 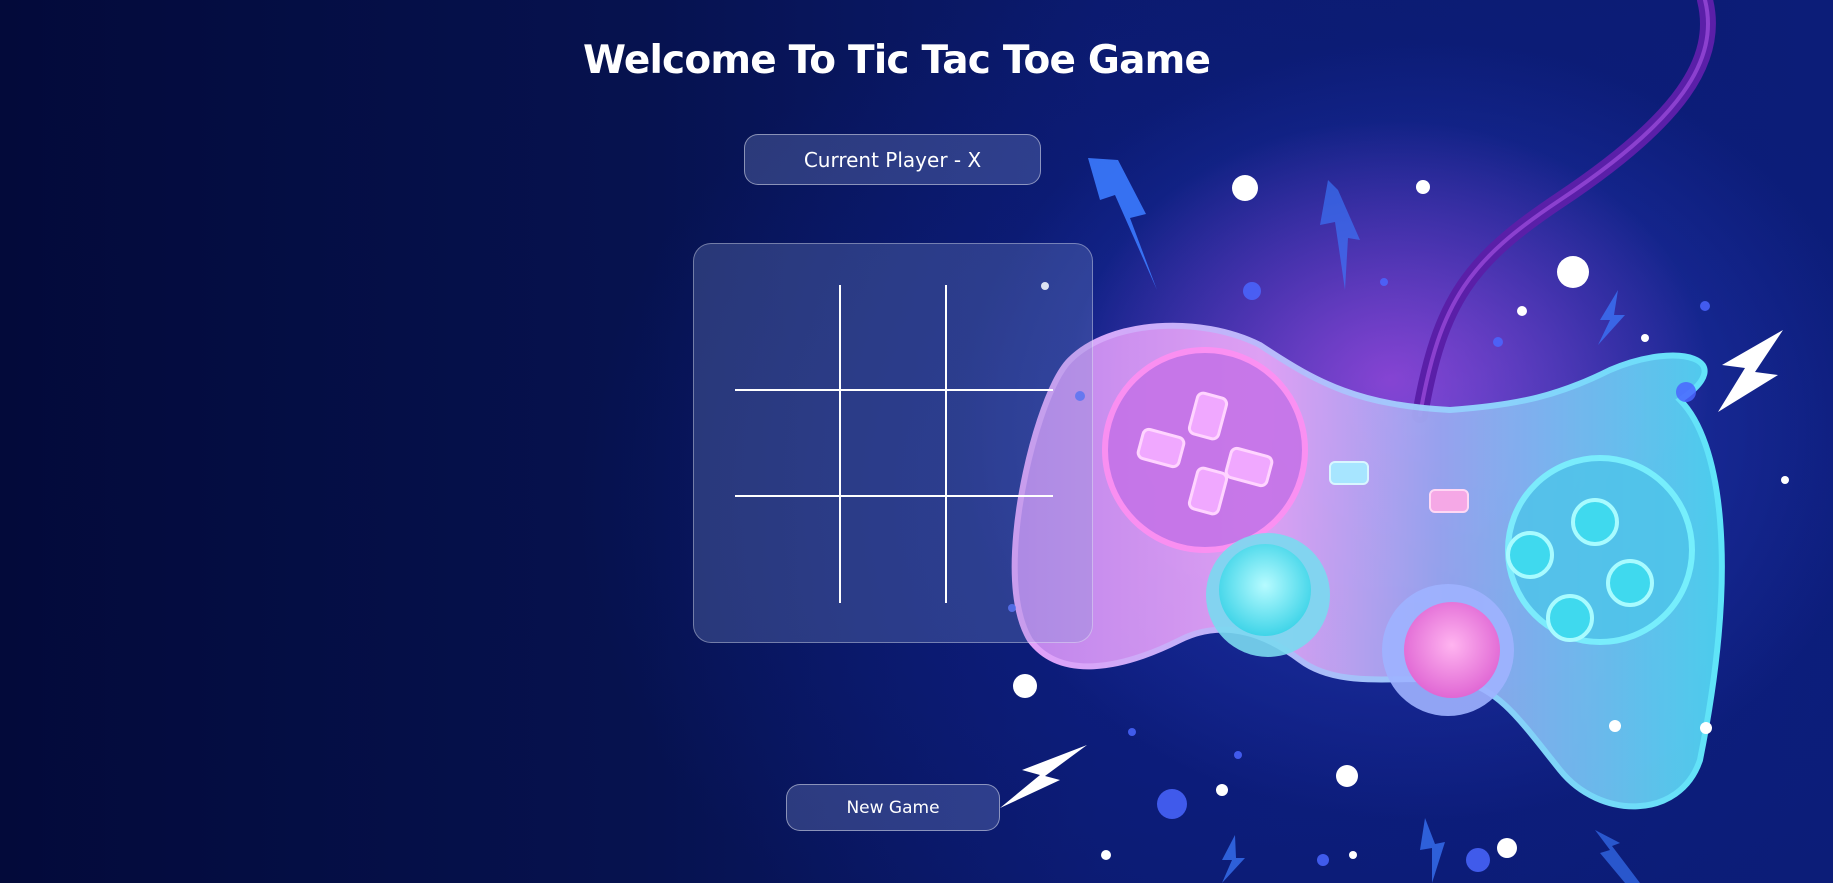 What do you see at coordinates (892, 159) in the screenshot?
I see `current-player-status: Current Player - X` at bounding box center [892, 159].